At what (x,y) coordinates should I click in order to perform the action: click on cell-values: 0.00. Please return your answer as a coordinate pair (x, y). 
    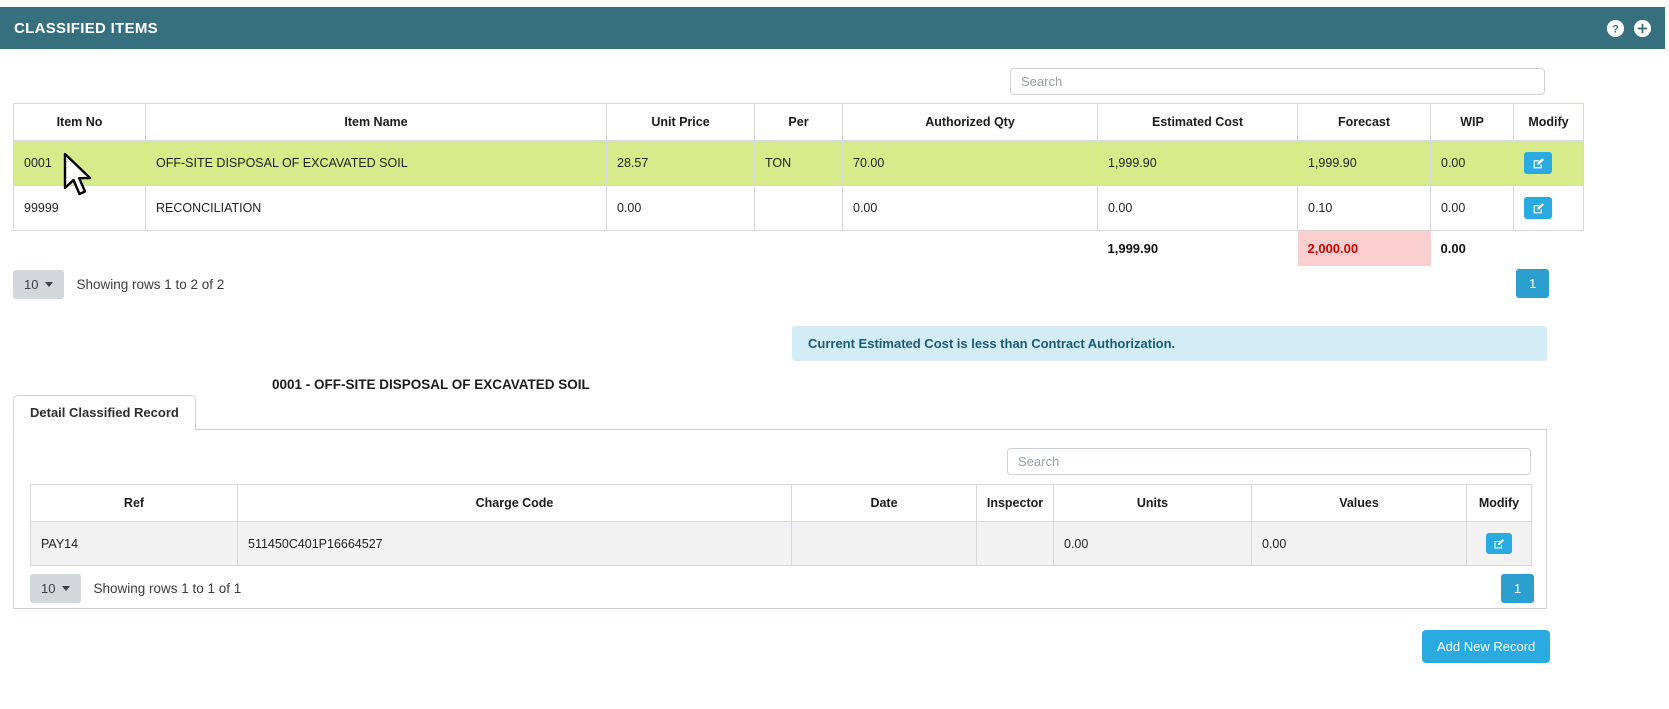
    Looking at the image, I should click on (1359, 543).